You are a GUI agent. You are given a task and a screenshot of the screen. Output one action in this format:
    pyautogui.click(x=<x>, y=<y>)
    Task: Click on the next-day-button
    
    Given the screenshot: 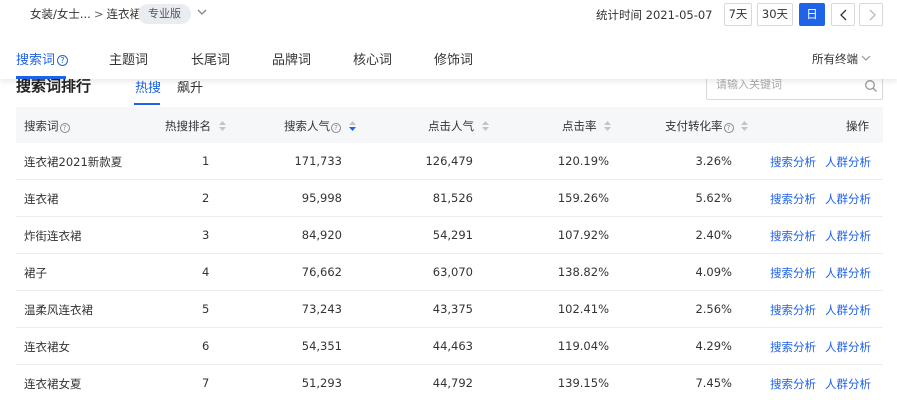 What is the action you would take?
    pyautogui.click(x=871, y=14)
    